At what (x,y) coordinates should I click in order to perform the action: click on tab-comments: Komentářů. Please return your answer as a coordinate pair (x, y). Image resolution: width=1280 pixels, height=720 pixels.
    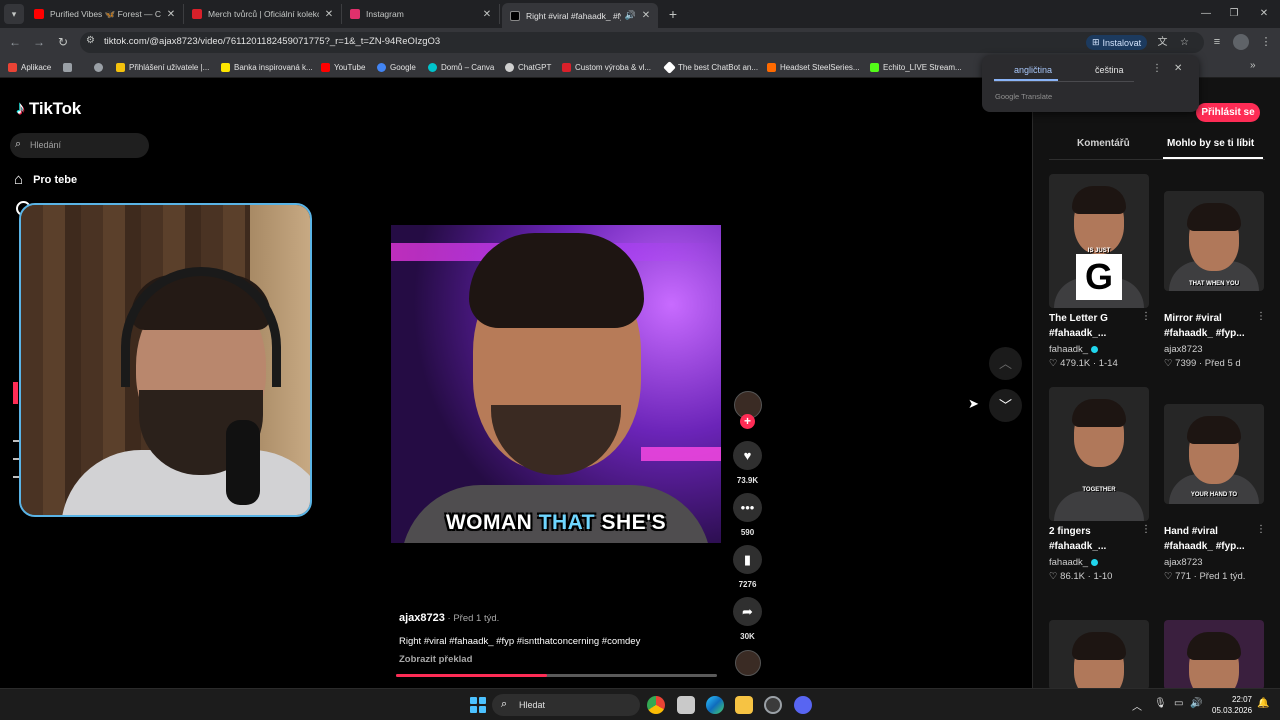
    Looking at the image, I should click on (1103, 143).